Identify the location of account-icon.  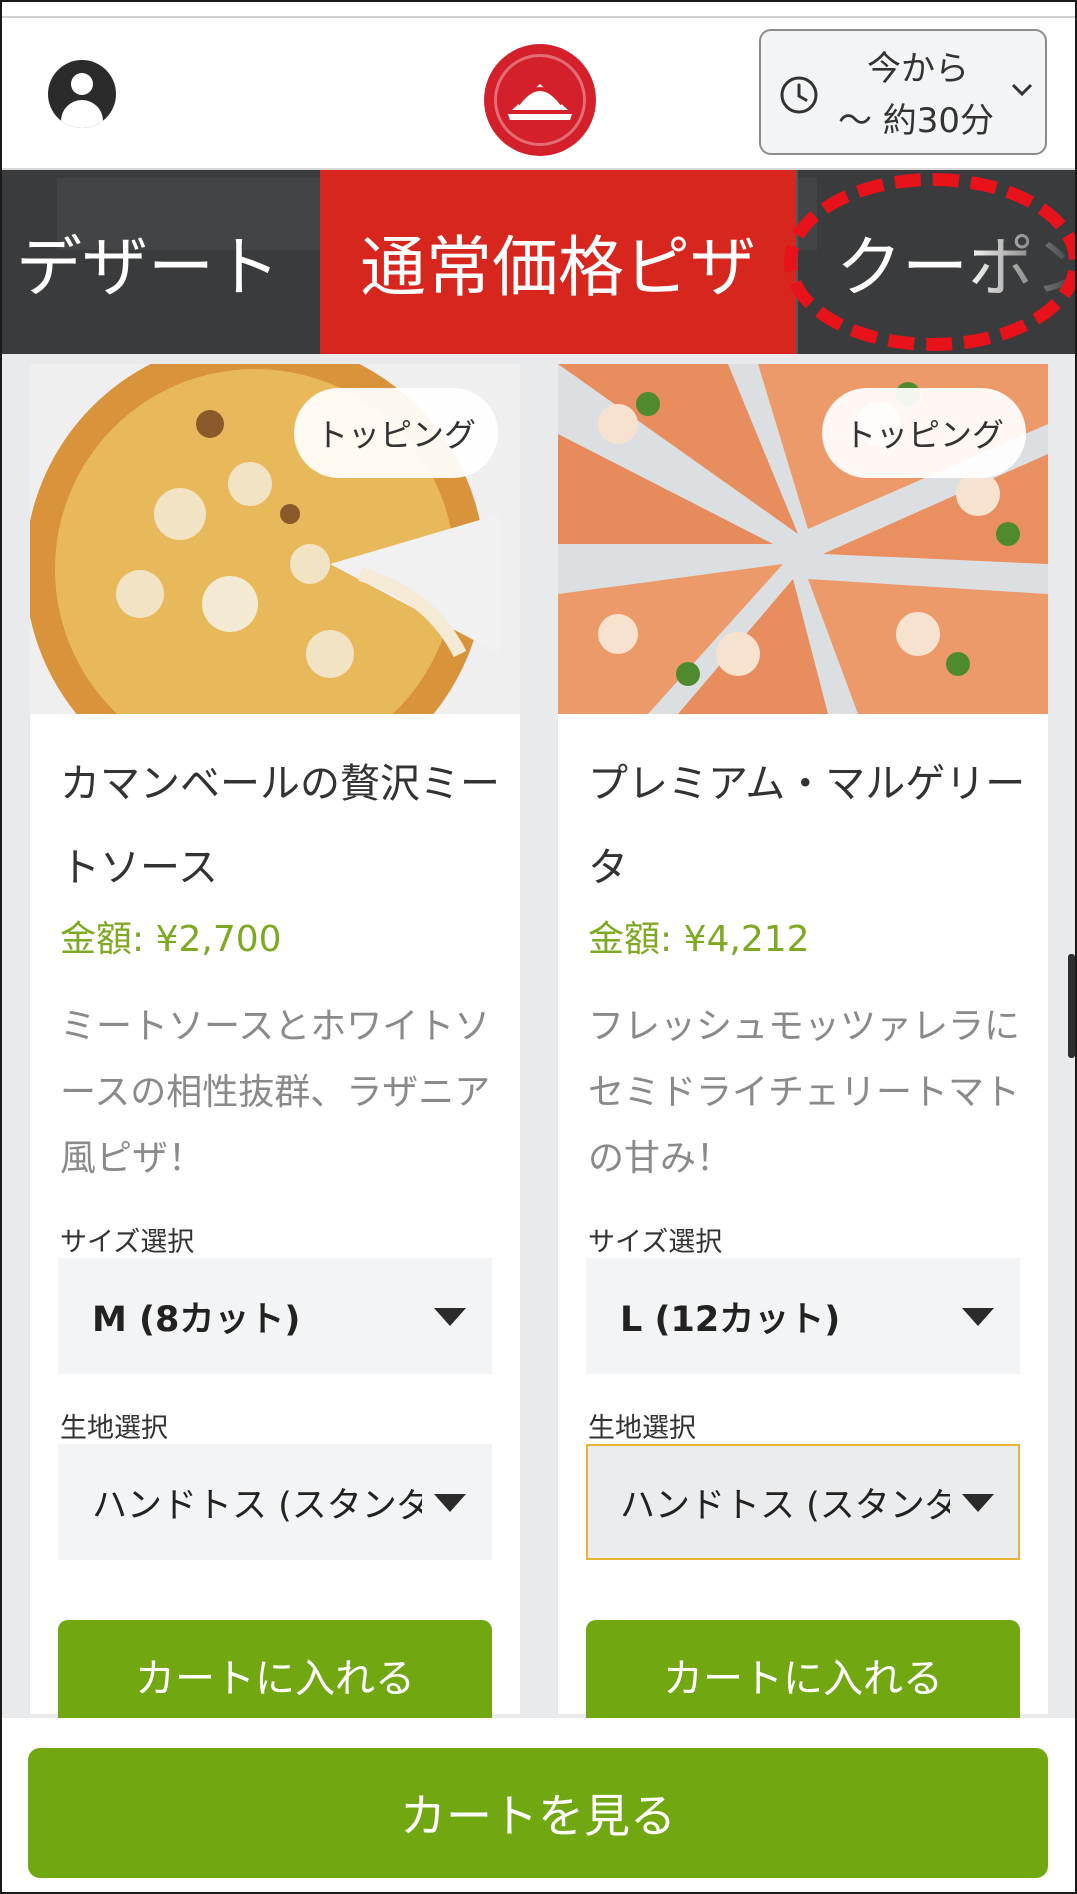
(82, 94).